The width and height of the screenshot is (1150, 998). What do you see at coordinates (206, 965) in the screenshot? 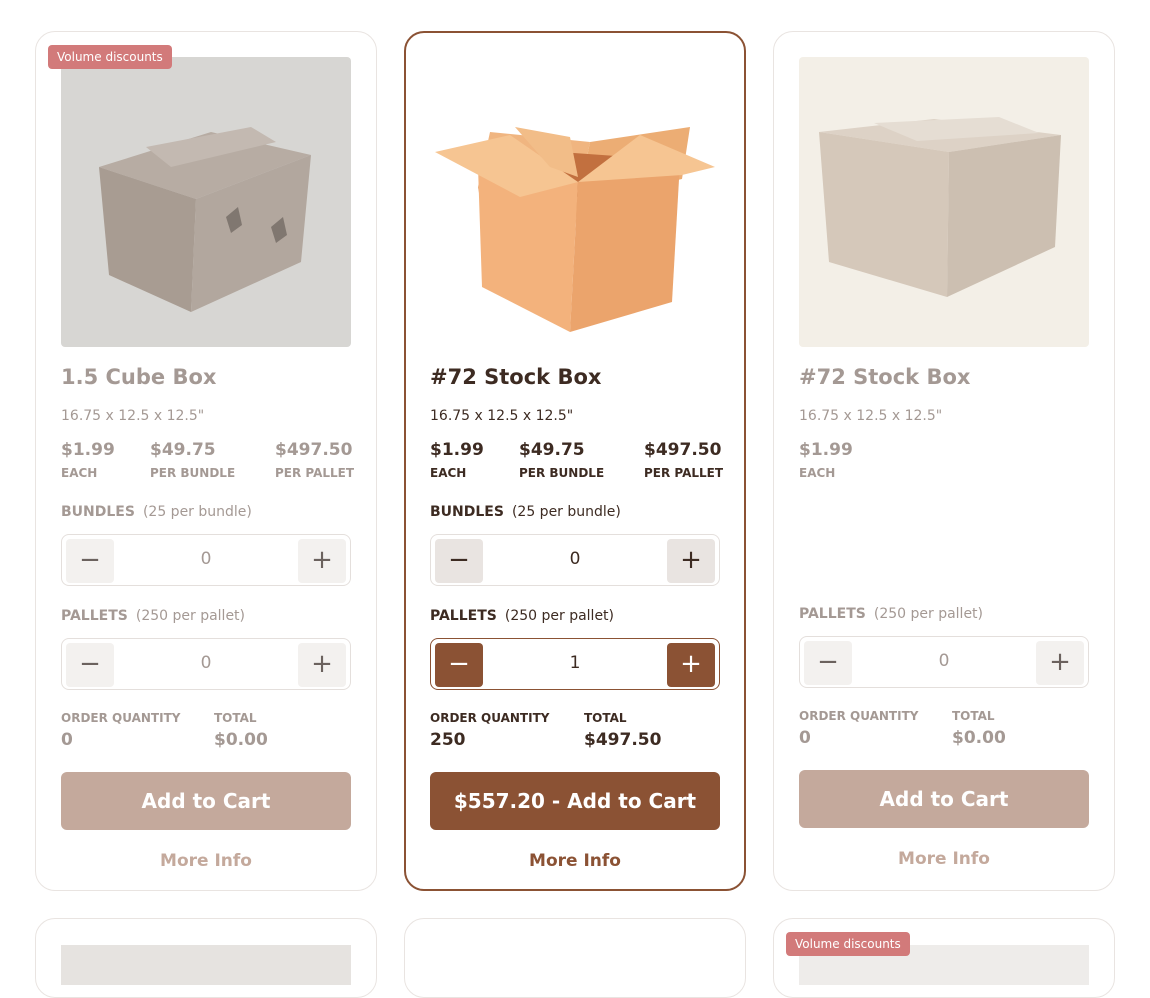
I see `product-image` at bounding box center [206, 965].